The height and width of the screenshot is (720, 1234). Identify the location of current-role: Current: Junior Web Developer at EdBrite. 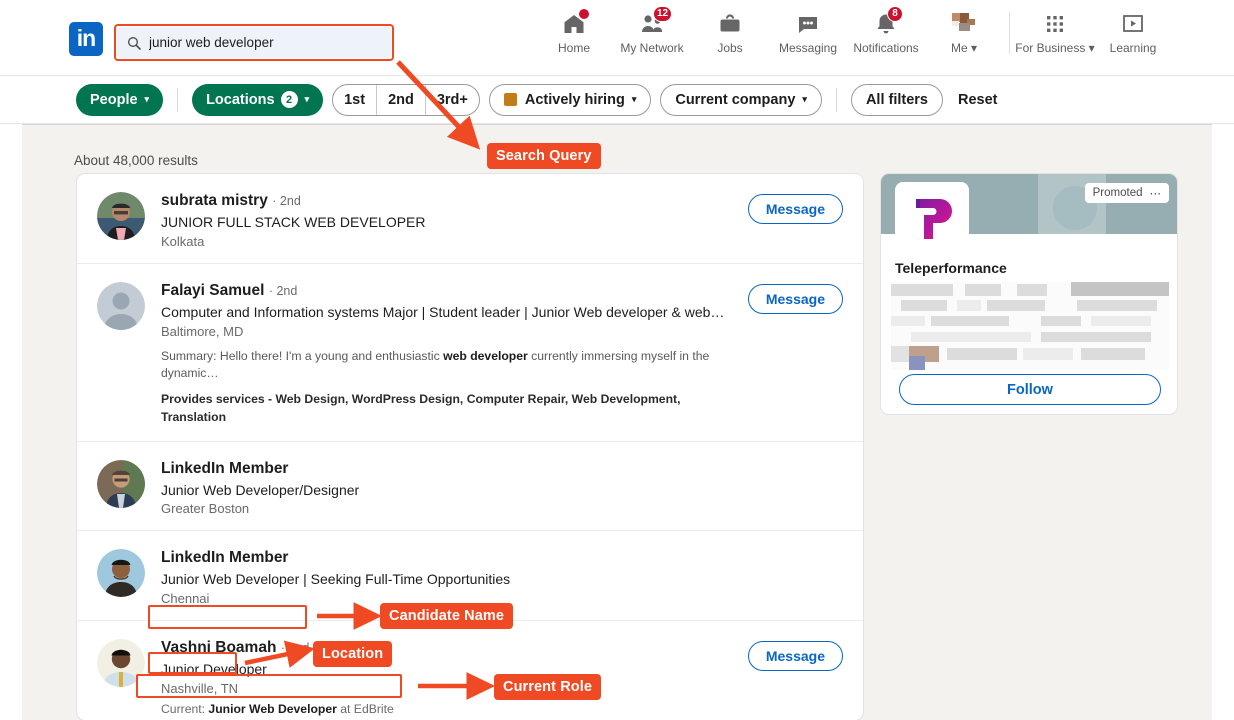
(454, 709).